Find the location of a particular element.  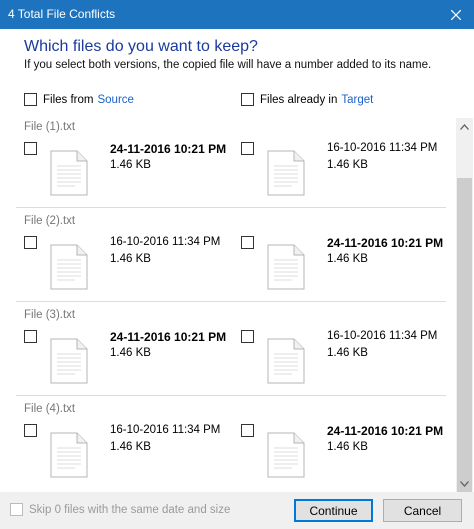

scrollbar-thumb is located at coordinates (464, 335).